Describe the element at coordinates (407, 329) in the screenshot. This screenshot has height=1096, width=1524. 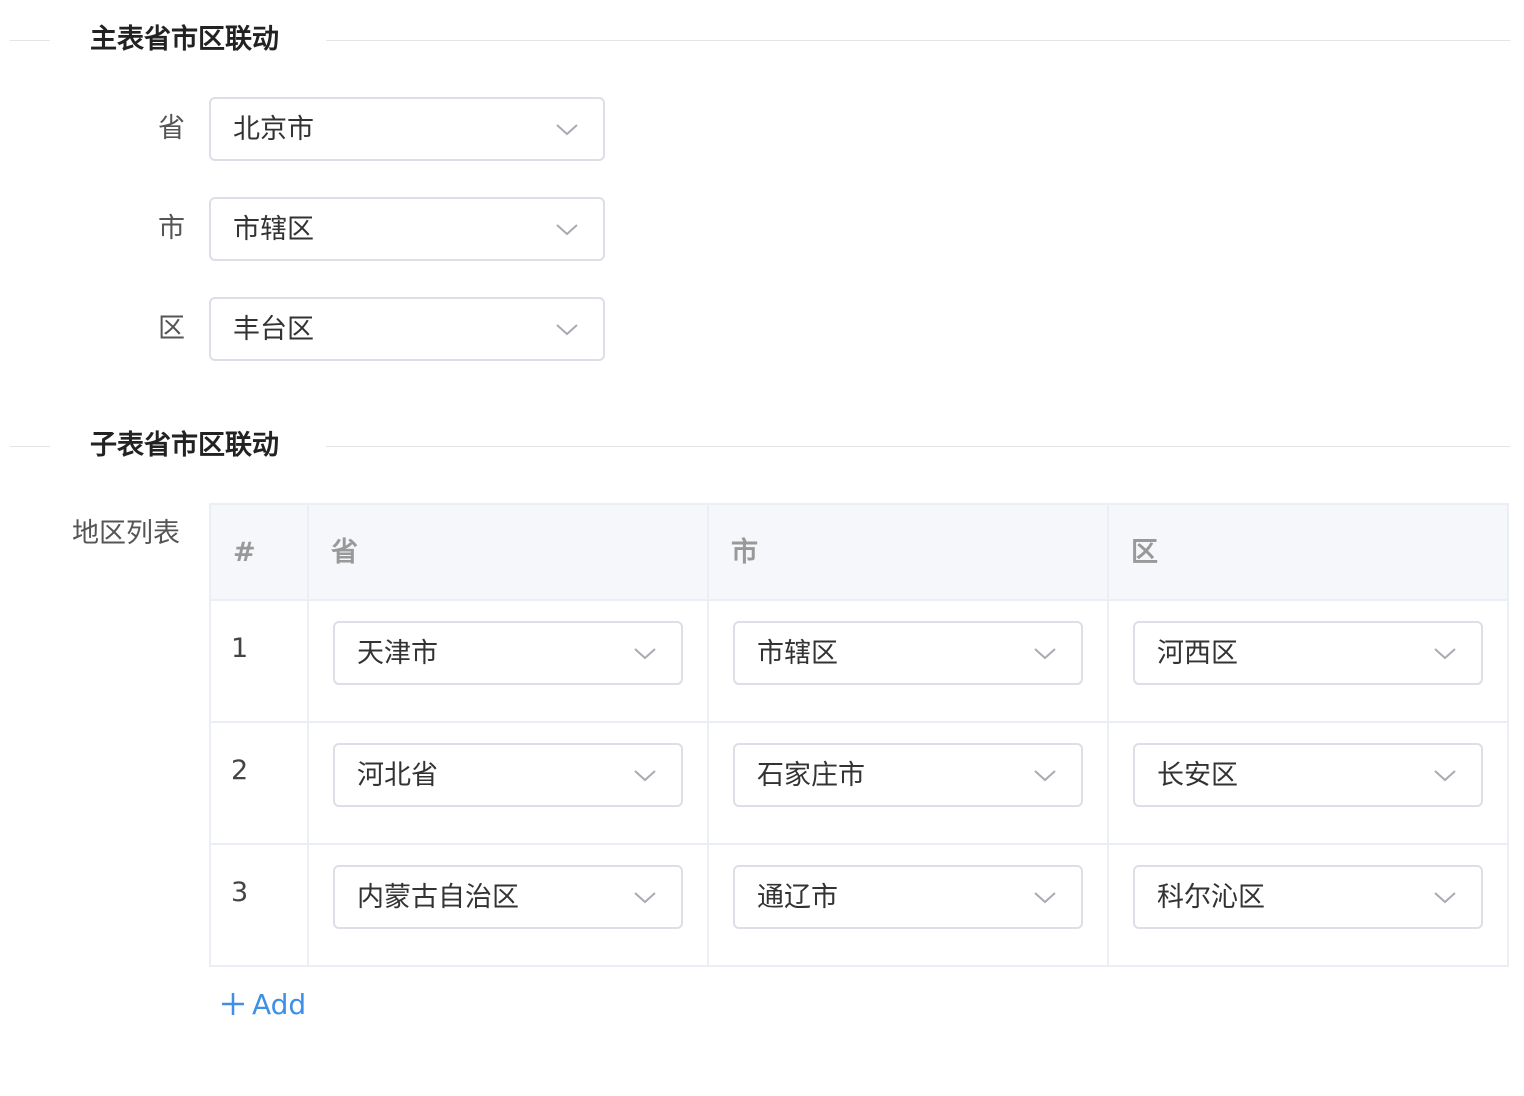
I see `main-district-select: 丰台区` at that location.